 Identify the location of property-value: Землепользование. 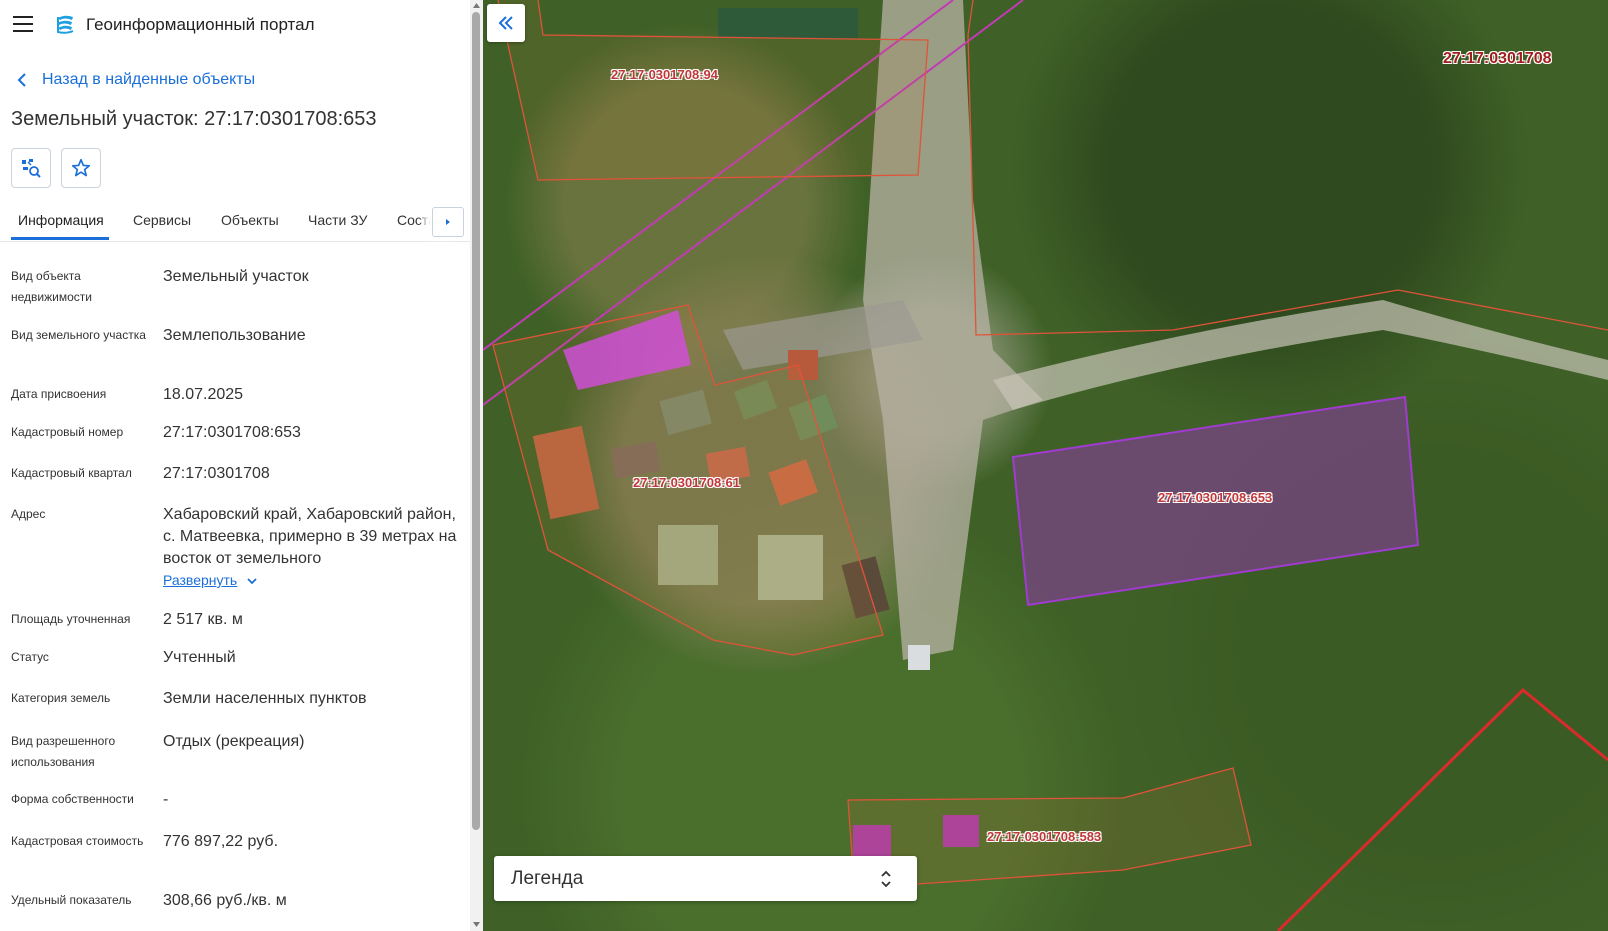
(234, 335).